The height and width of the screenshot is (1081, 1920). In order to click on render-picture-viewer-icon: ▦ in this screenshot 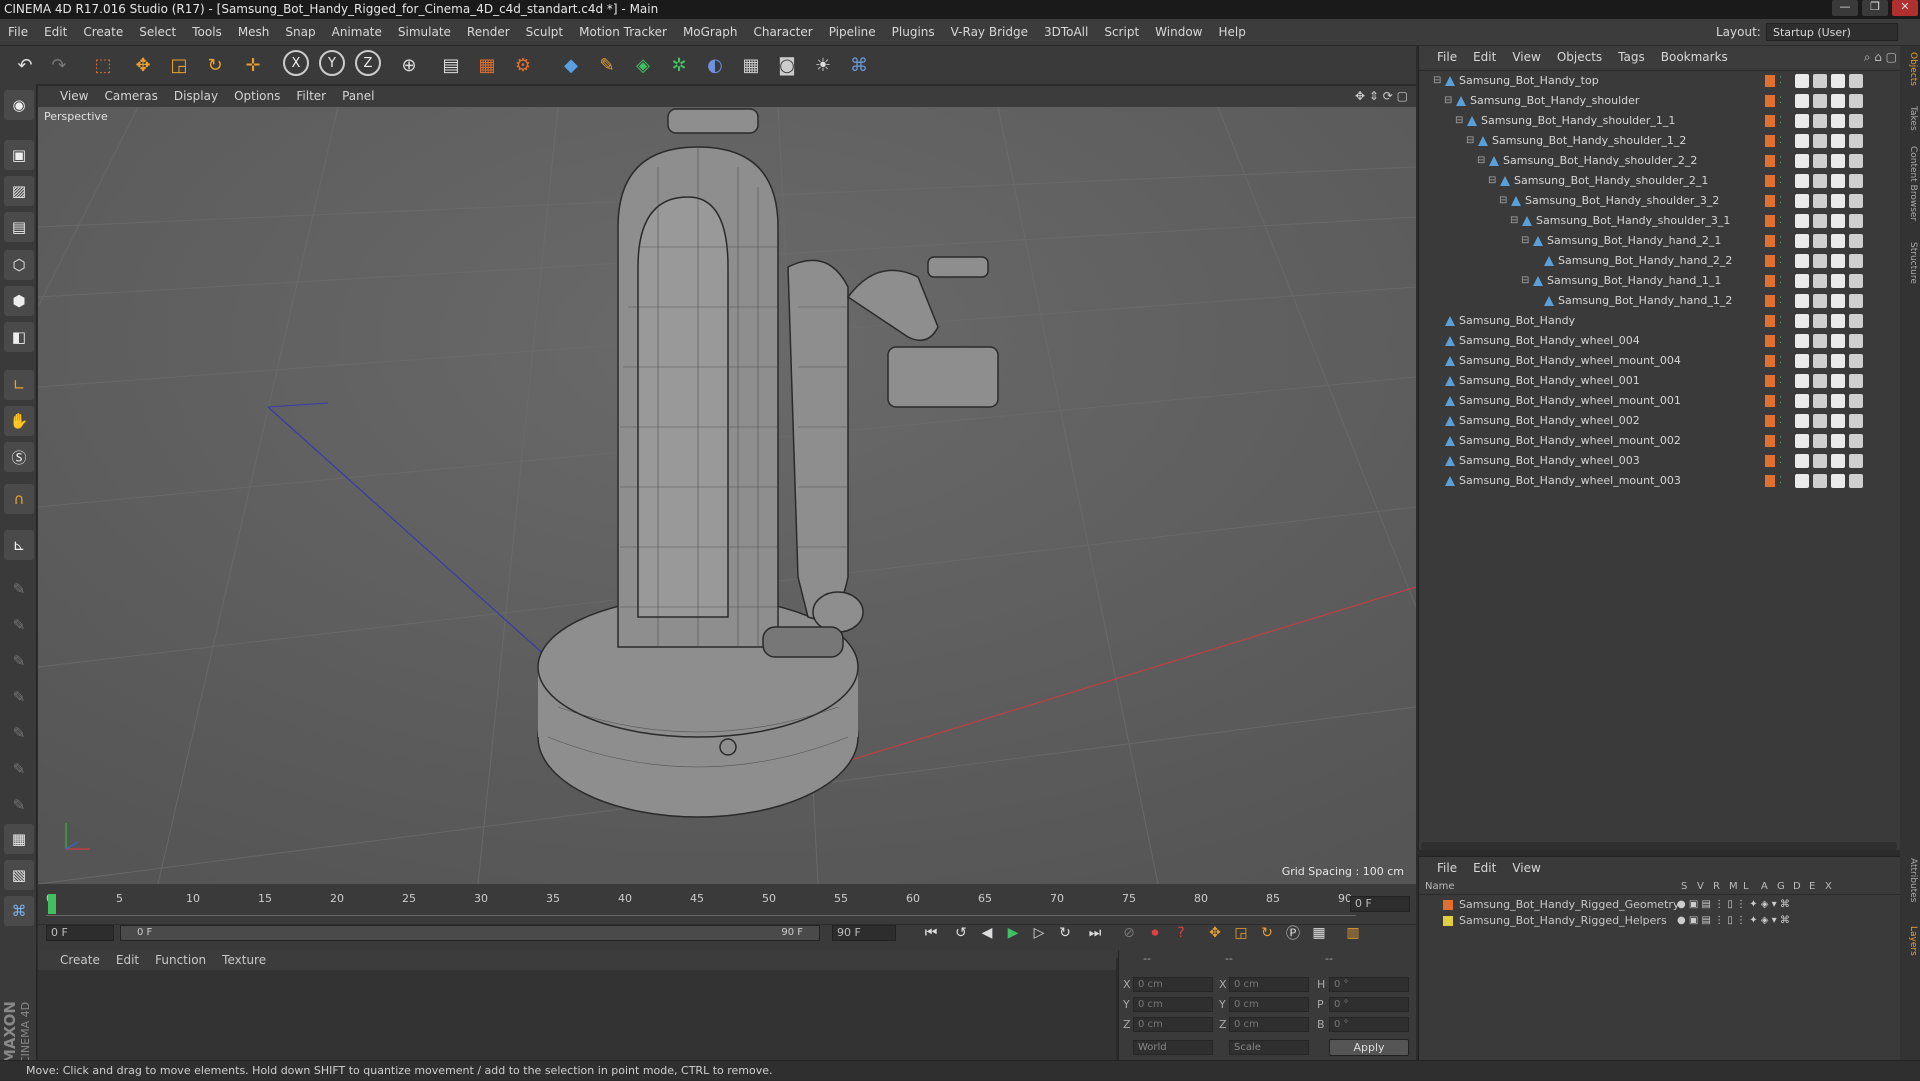, I will do `click(487, 65)`.